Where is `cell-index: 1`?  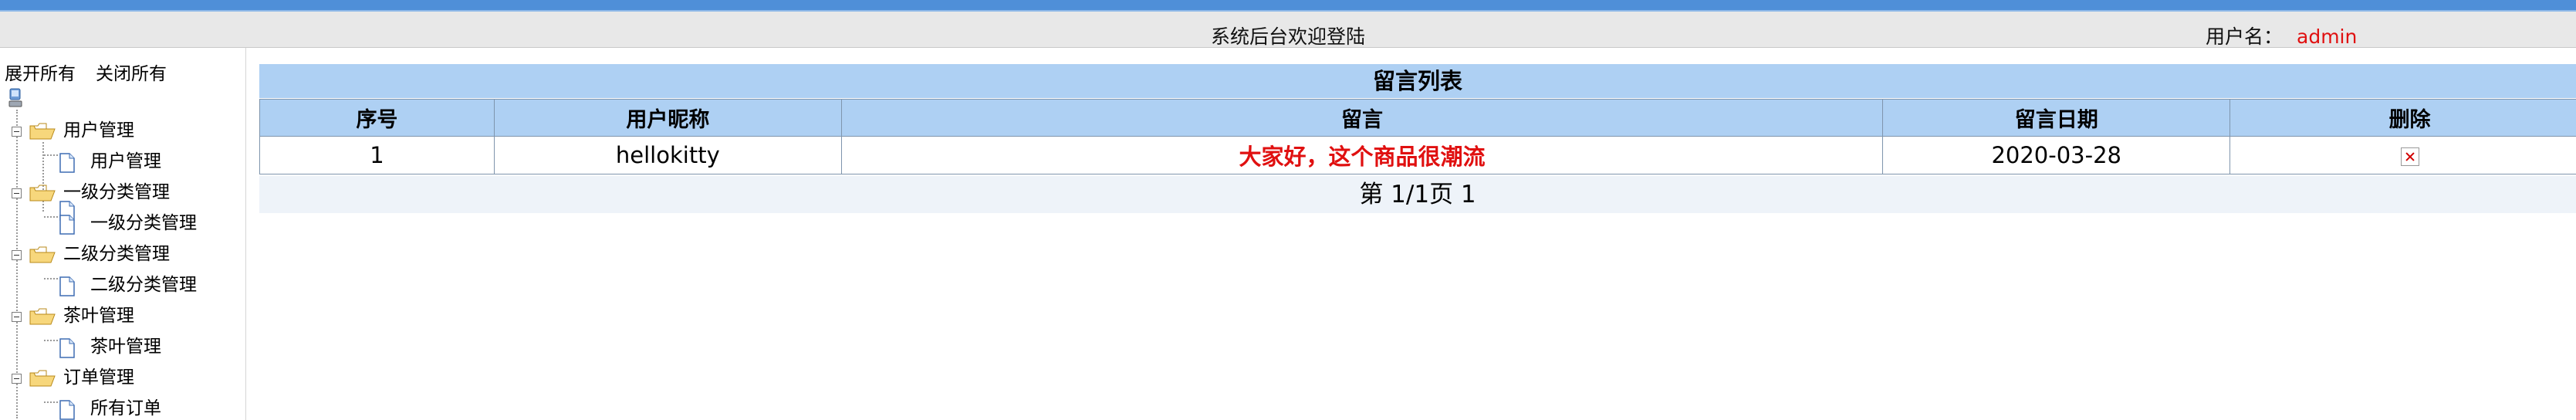 cell-index: 1 is located at coordinates (377, 155).